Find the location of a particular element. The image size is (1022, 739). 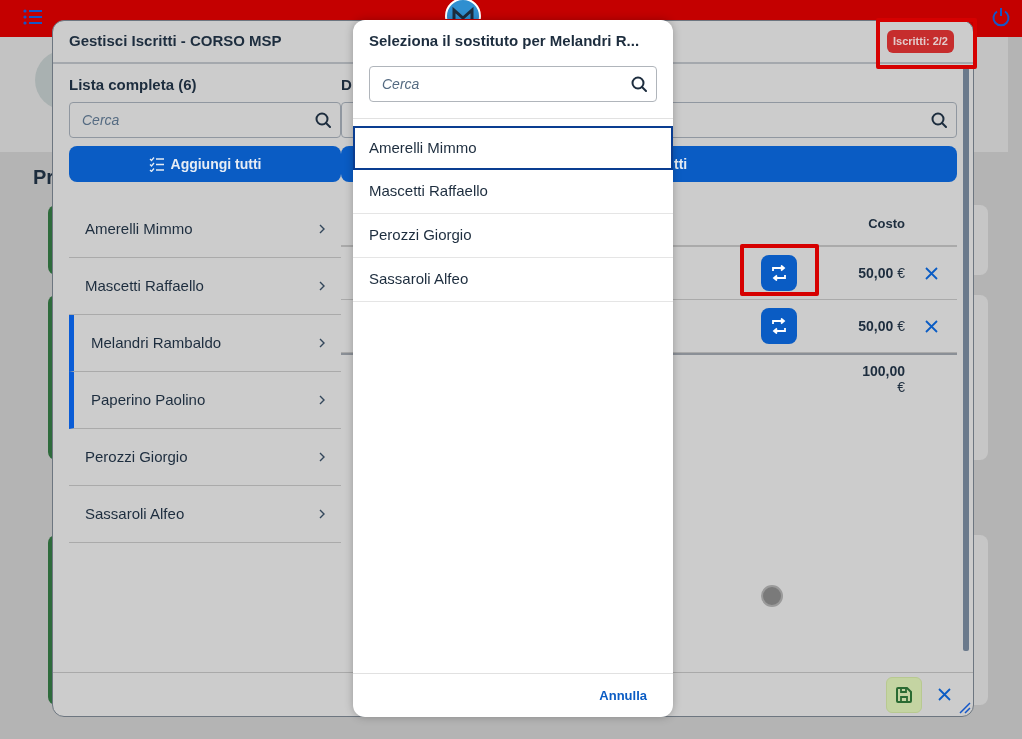

list-heading: Lista completa (6) is located at coordinates (133, 85).